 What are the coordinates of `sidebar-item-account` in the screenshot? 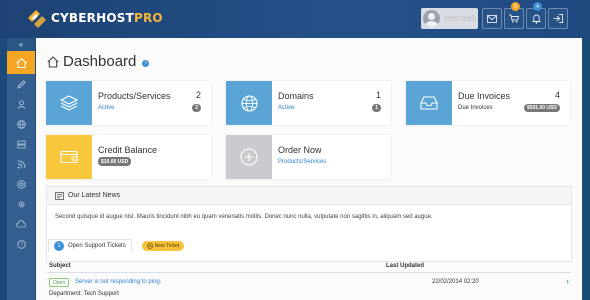 It's located at (21, 104).